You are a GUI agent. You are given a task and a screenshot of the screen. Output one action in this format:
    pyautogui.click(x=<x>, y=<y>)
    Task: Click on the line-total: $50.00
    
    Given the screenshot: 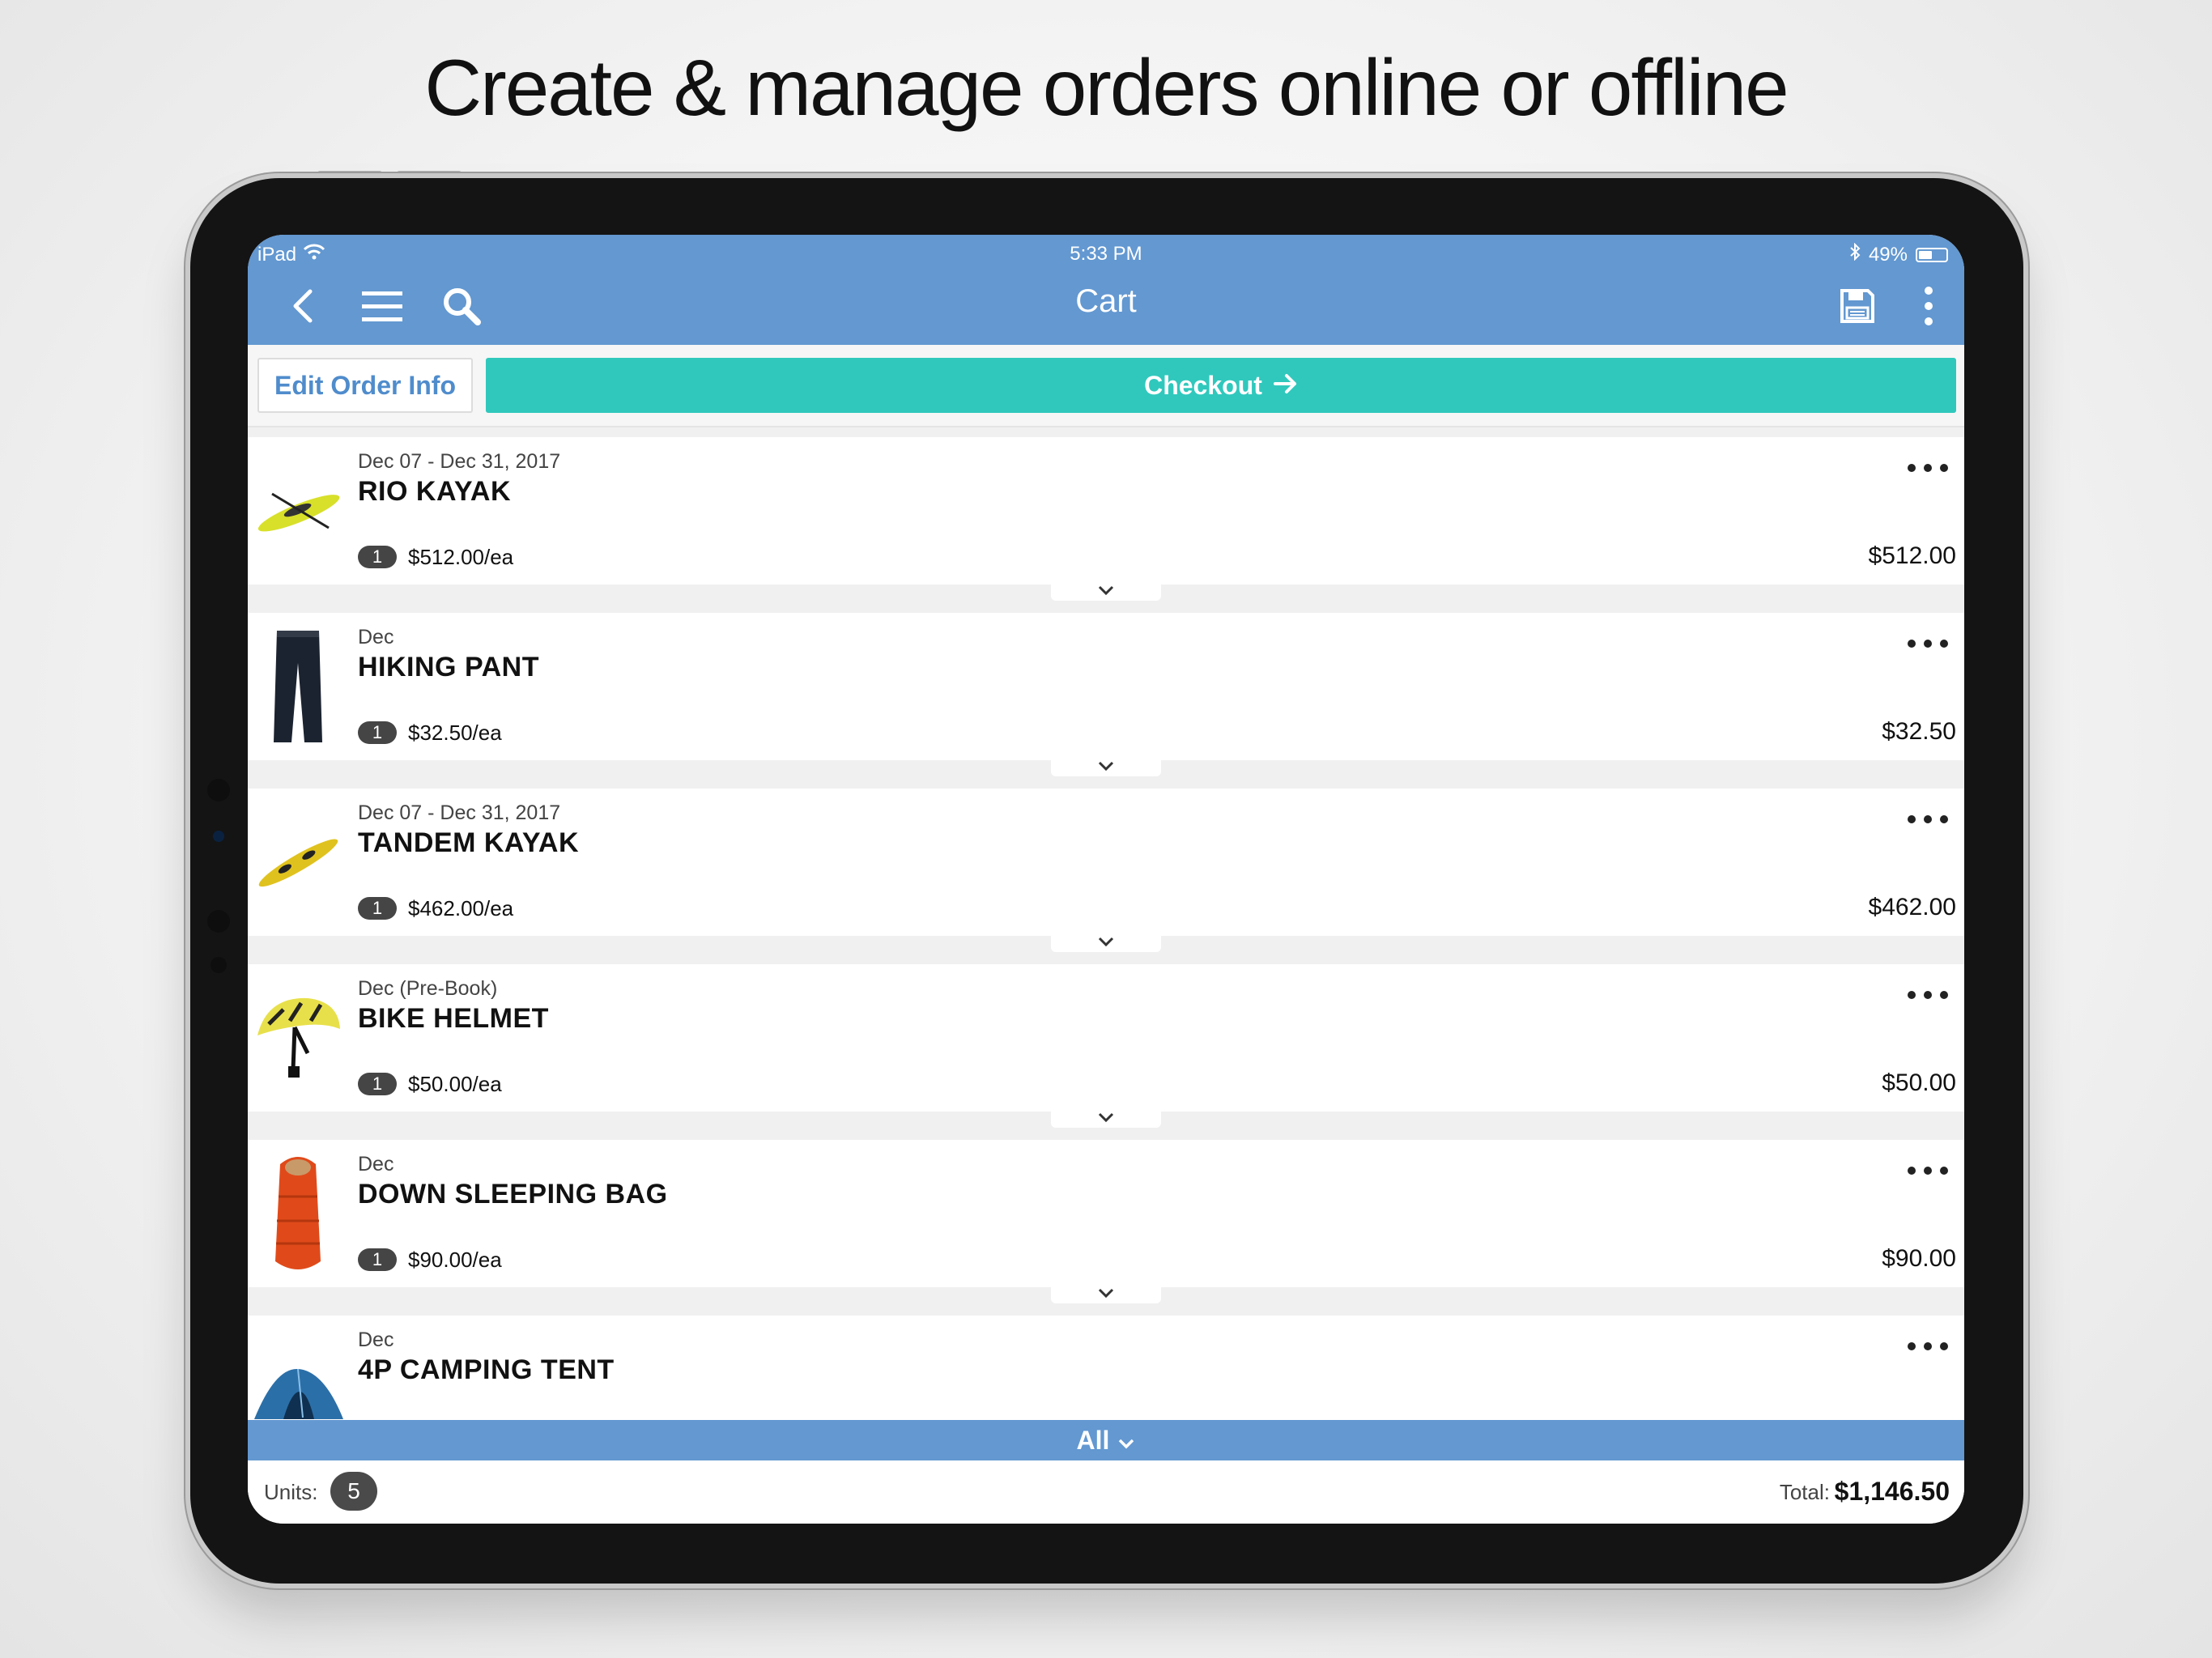 What is the action you would take?
    pyautogui.click(x=1919, y=1082)
    